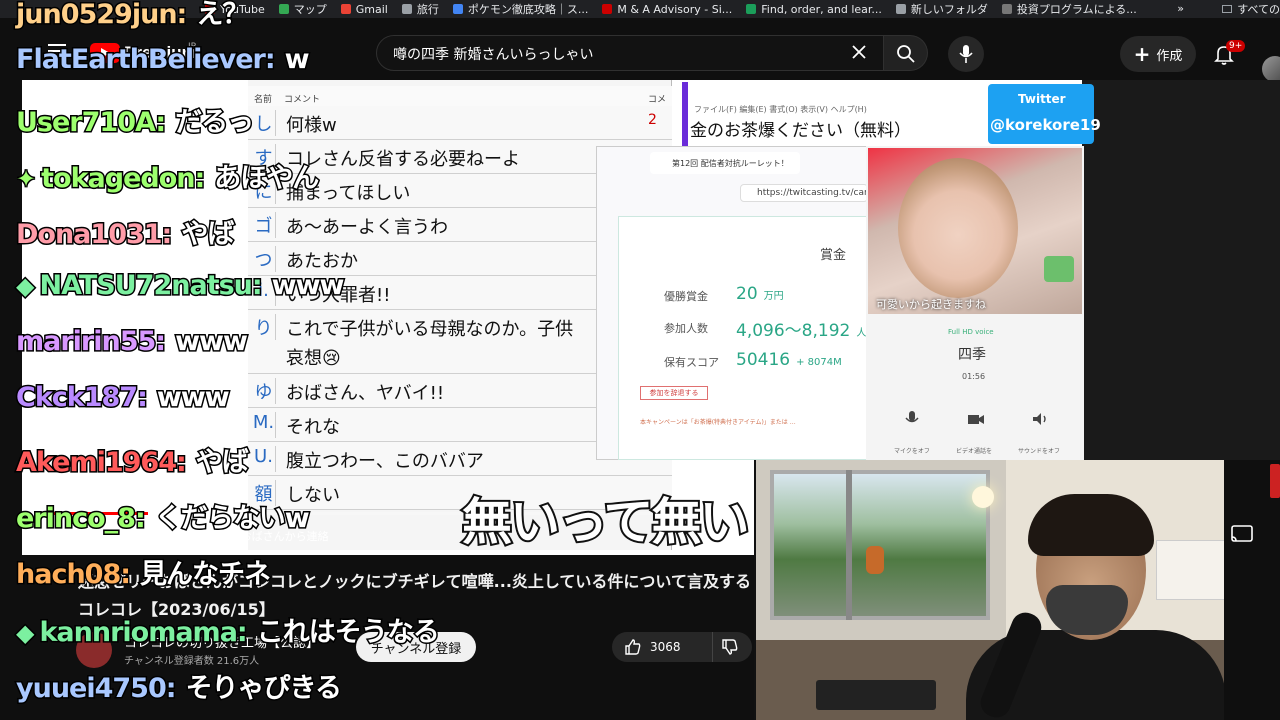 The height and width of the screenshot is (720, 1280). I want to click on call-caption: 可愛いから起きますね, so click(931, 304).